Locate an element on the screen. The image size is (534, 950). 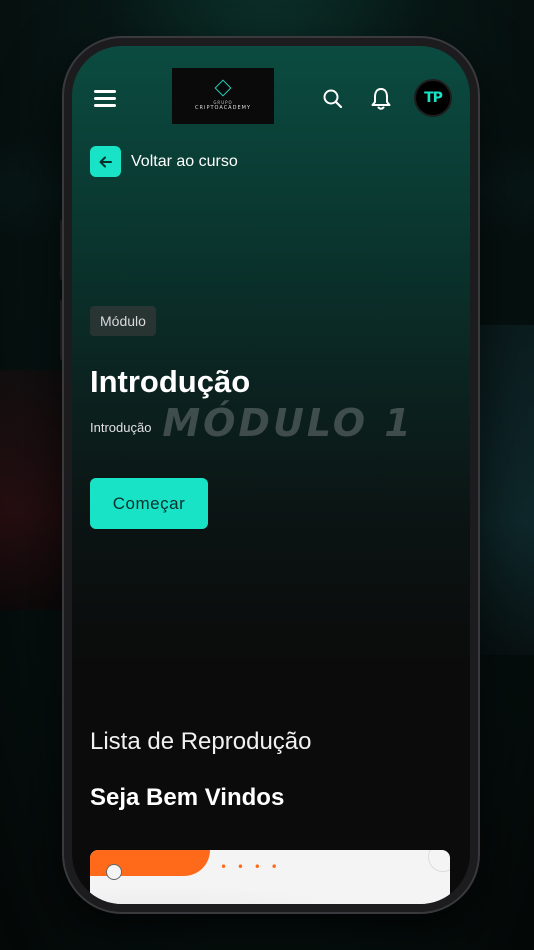
logo-text: CRIPTOACADEMY is located at coordinates (223, 107).